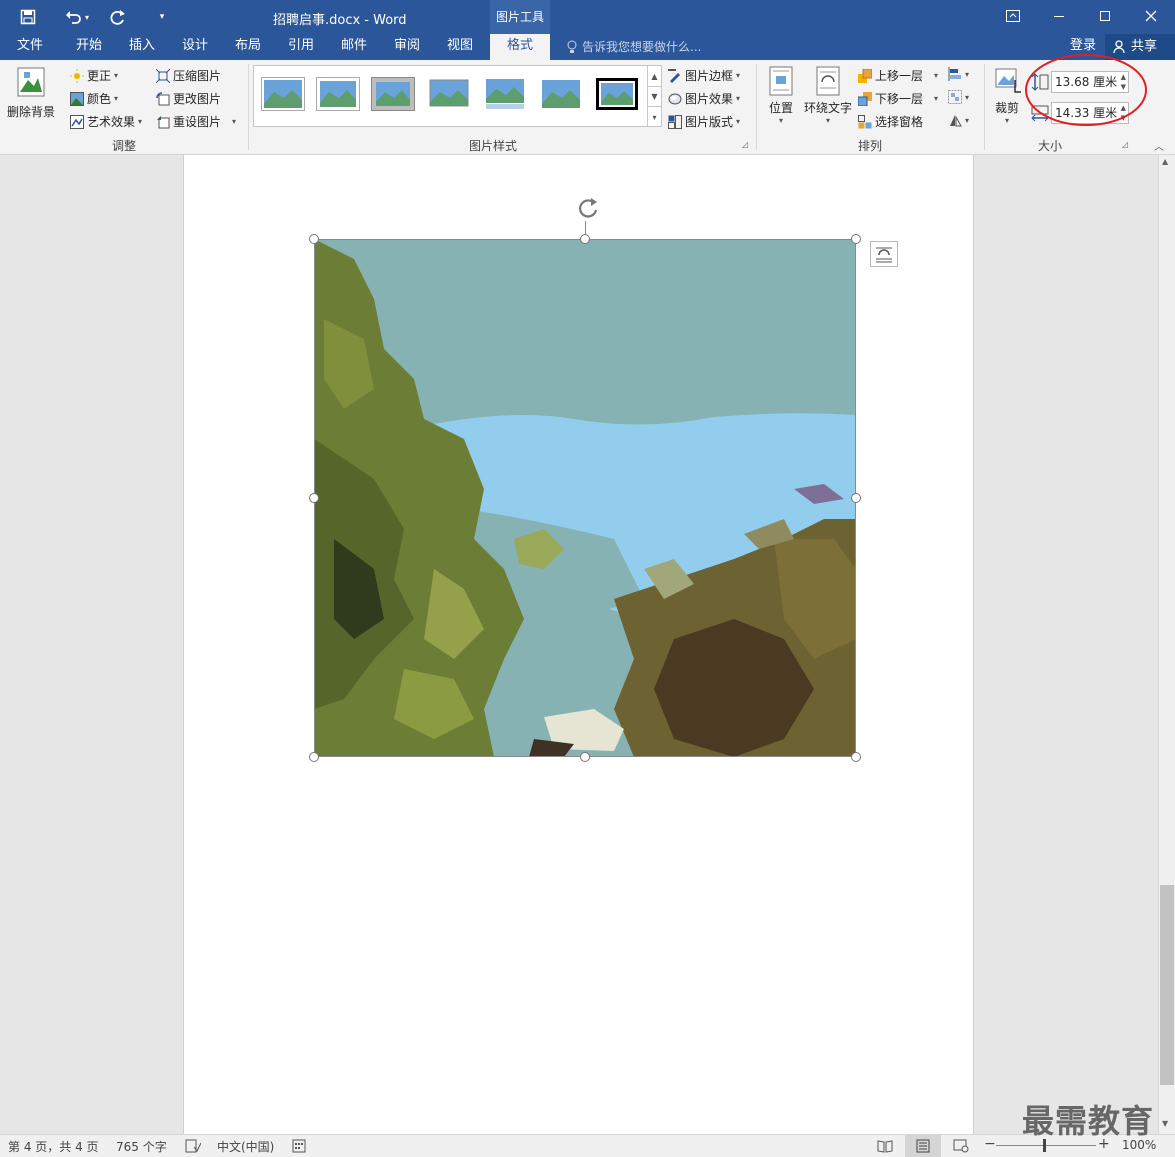 This screenshot has height=1157, width=1175. What do you see at coordinates (958, 97) in the screenshot?
I see `group-icon: ▾` at bounding box center [958, 97].